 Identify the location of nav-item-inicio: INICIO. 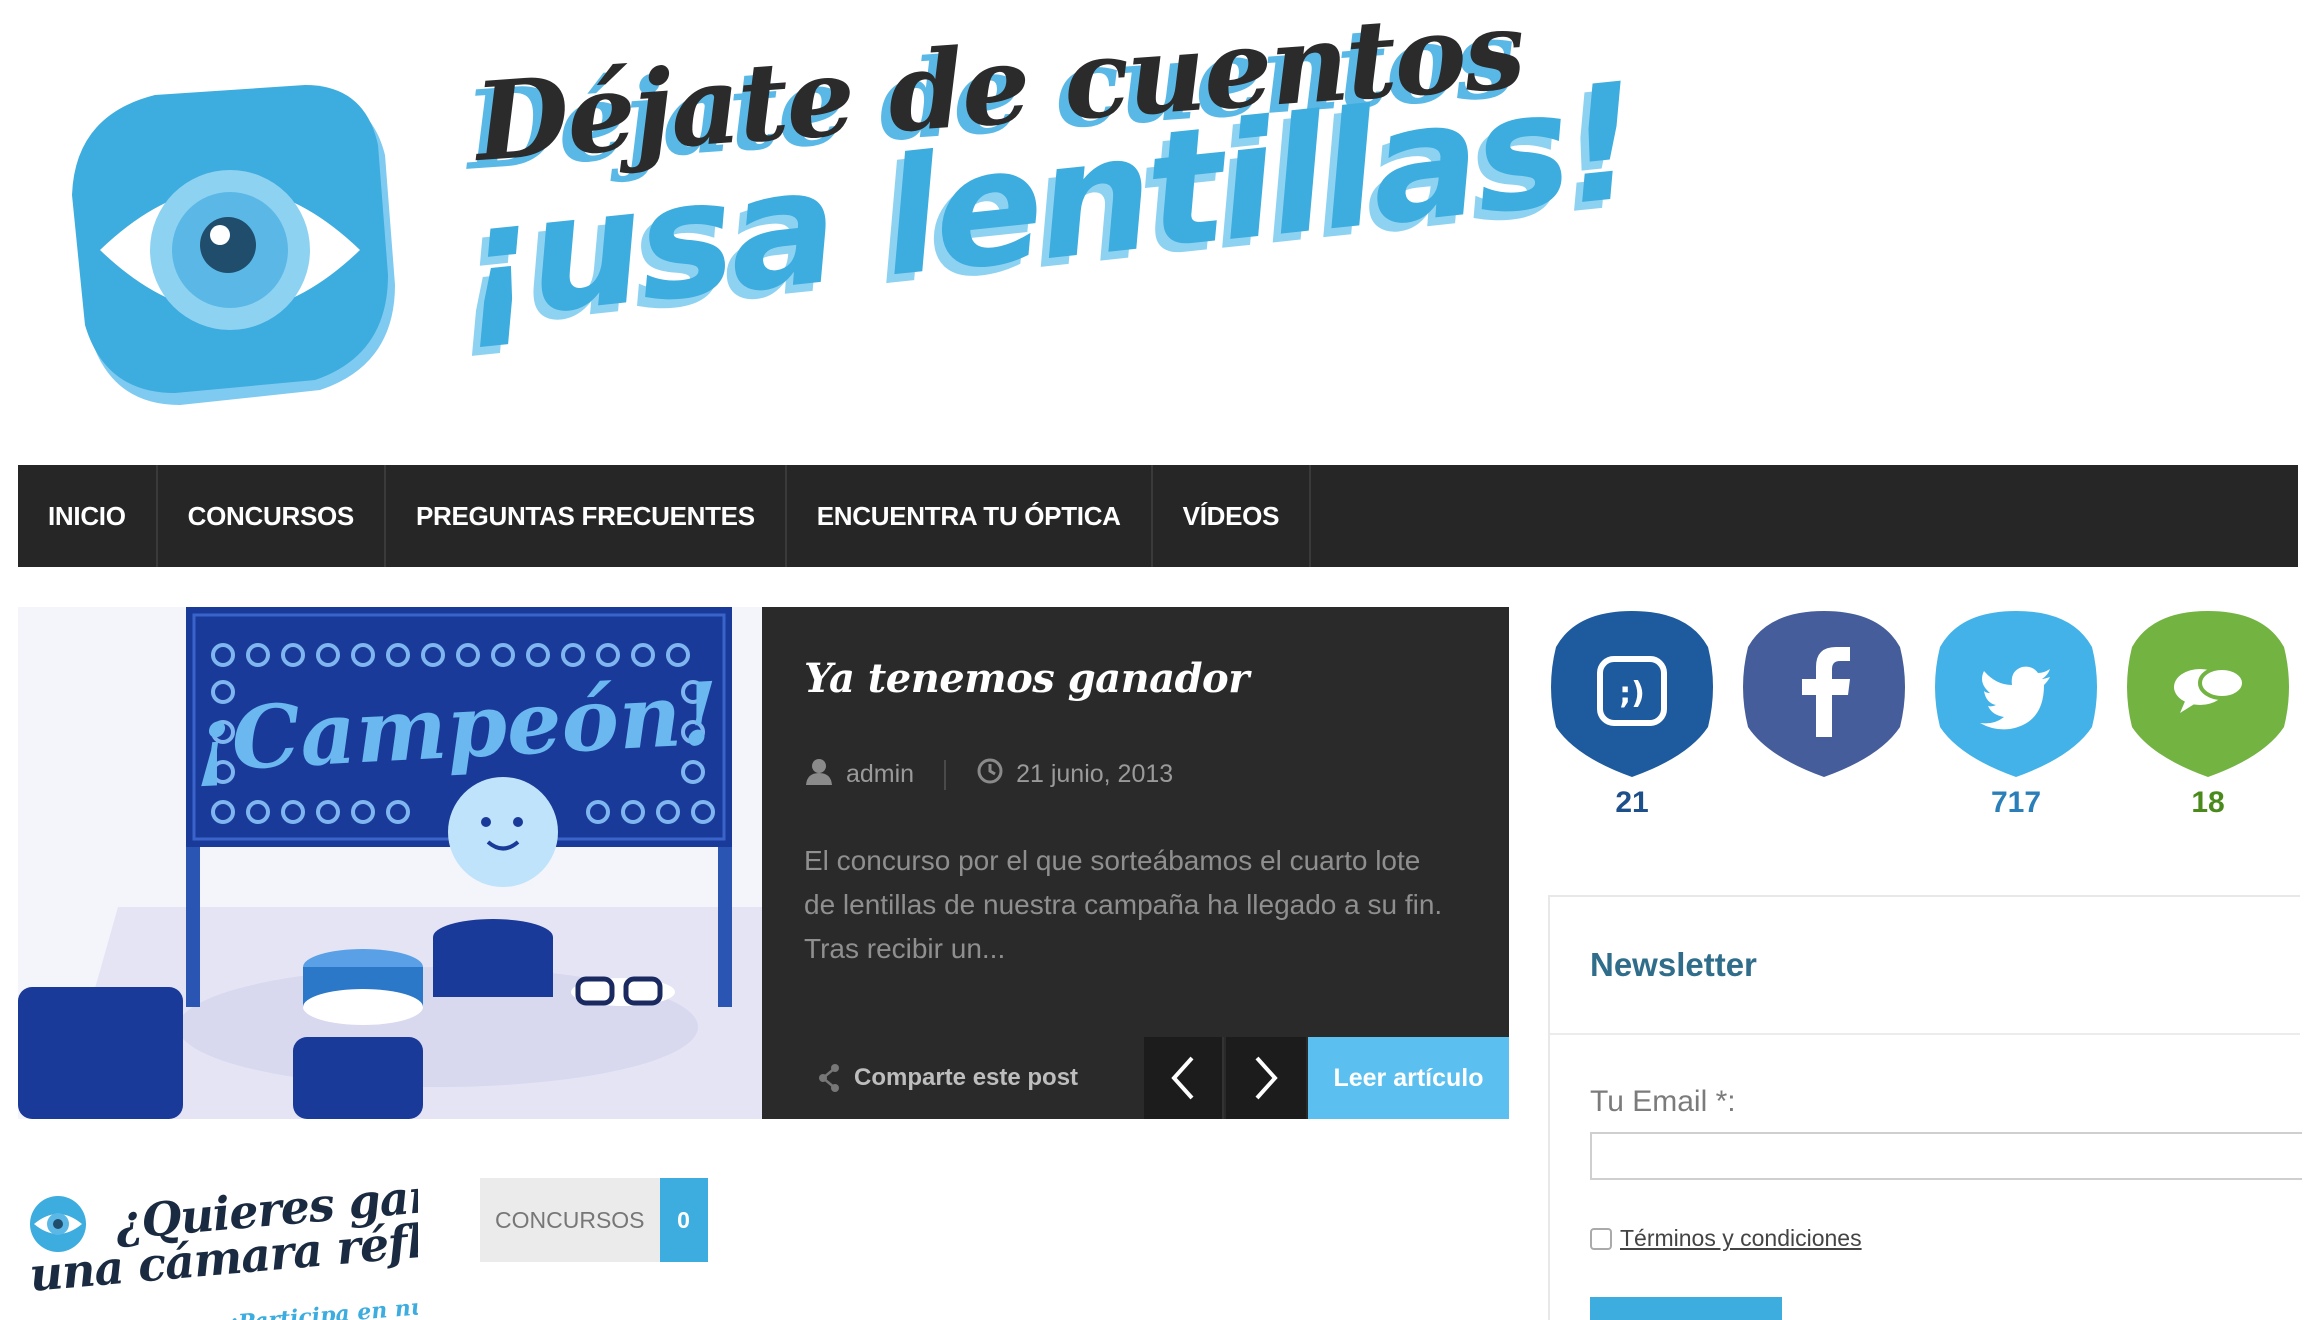
(88, 516).